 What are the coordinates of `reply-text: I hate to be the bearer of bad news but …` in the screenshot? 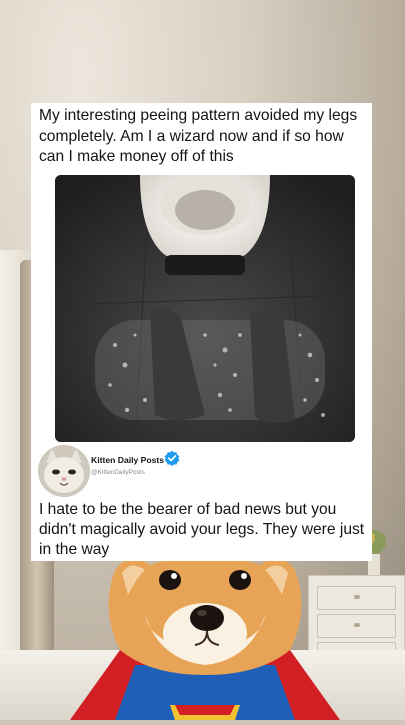 It's located at (202, 529).